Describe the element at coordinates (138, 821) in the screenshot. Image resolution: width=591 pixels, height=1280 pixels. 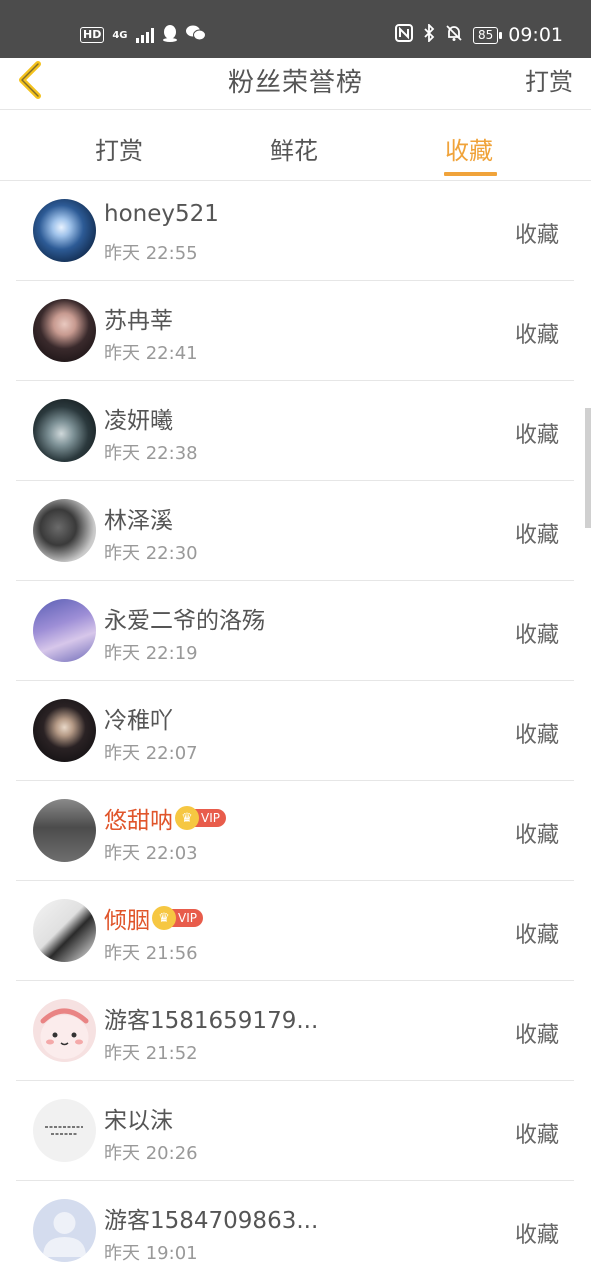
I see `fan-name: 悠甜呐` at that location.